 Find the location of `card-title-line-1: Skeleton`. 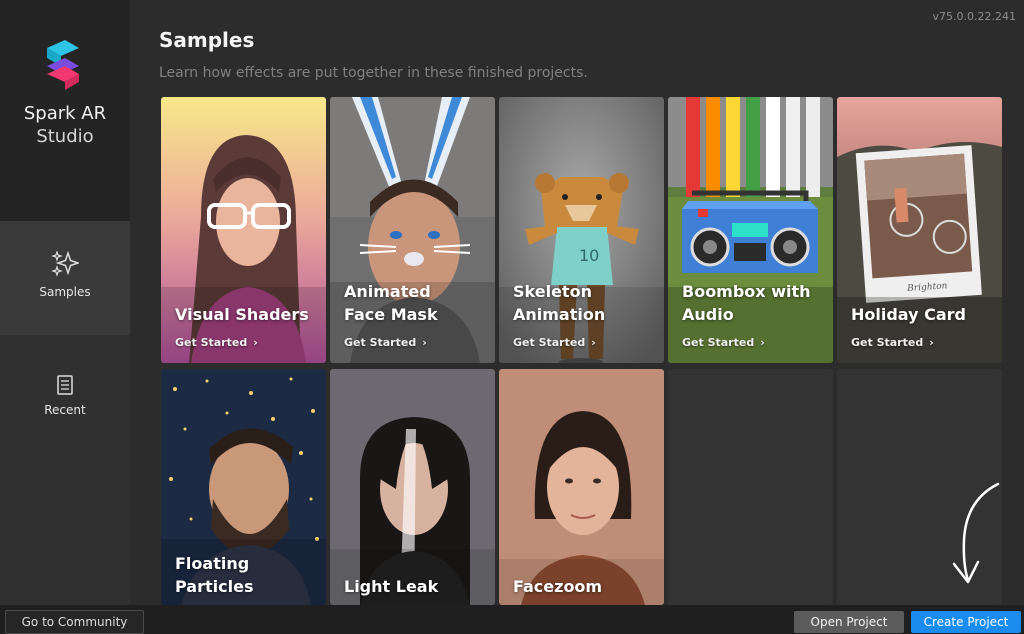

card-title-line-1: Skeleton is located at coordinates (552, 291).